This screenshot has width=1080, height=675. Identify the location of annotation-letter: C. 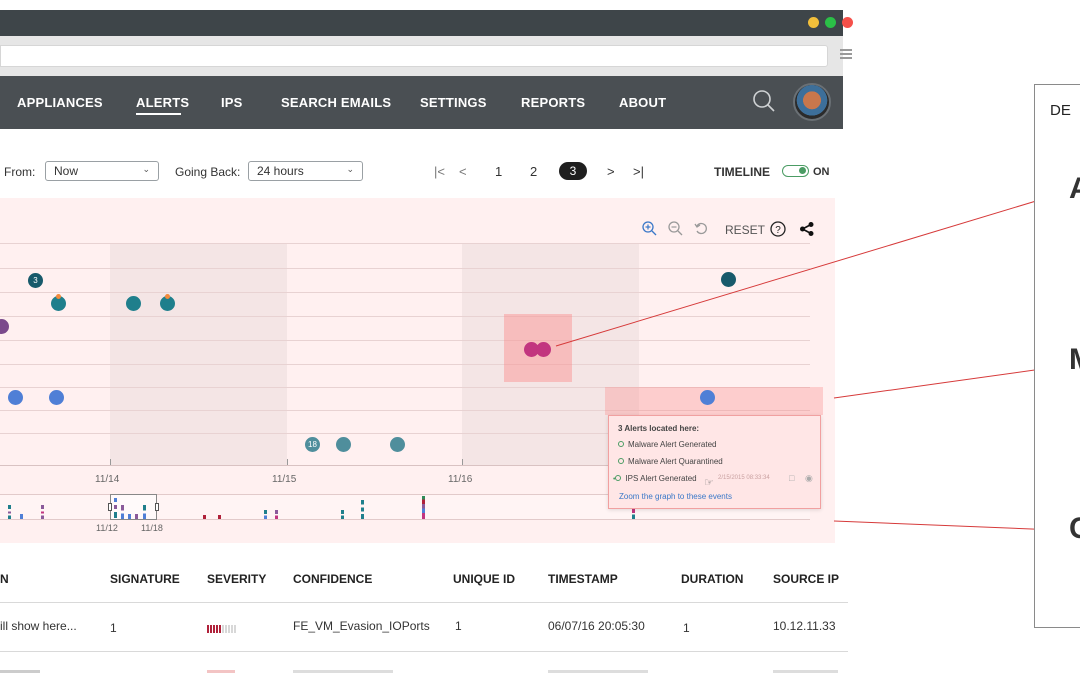
(1074, 528).